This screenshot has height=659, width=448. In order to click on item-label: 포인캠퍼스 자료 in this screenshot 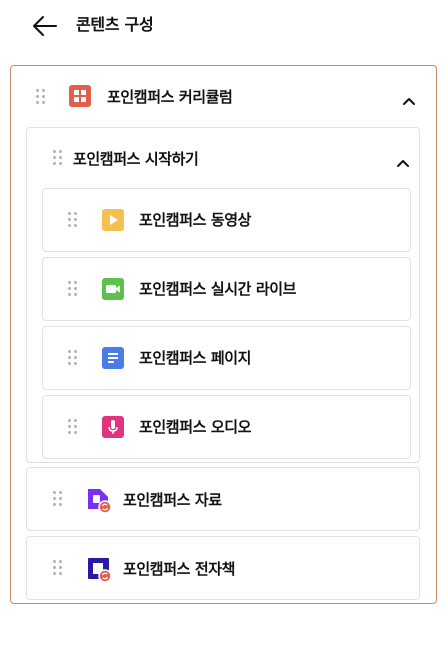, I will do `click(172, 500)`.